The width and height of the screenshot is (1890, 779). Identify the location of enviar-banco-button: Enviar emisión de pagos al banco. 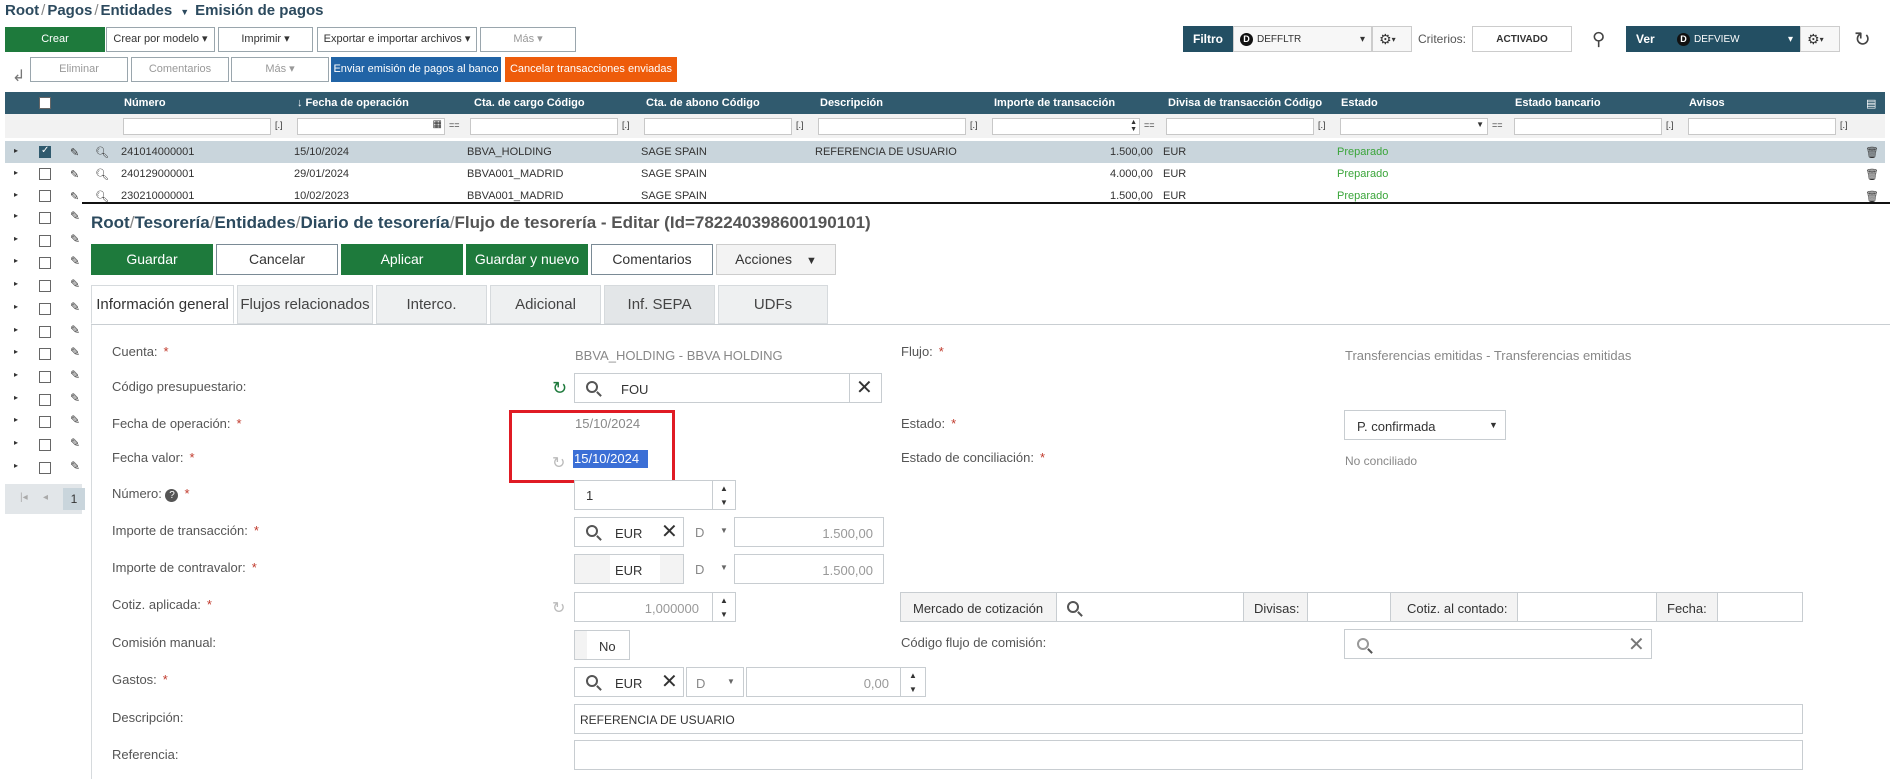
(416, 69).